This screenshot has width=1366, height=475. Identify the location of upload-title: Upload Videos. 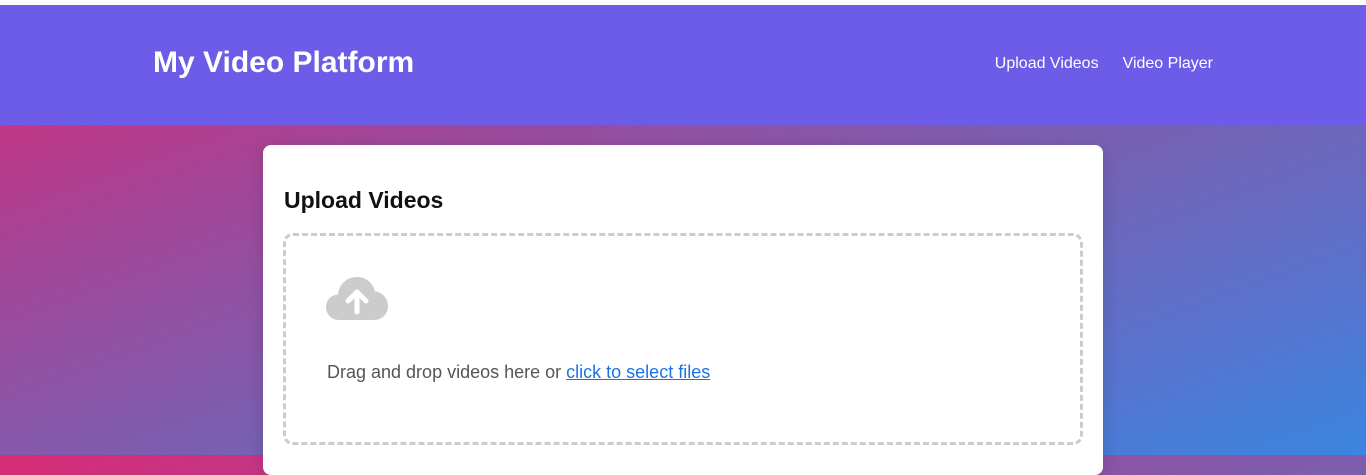
(364, 200).